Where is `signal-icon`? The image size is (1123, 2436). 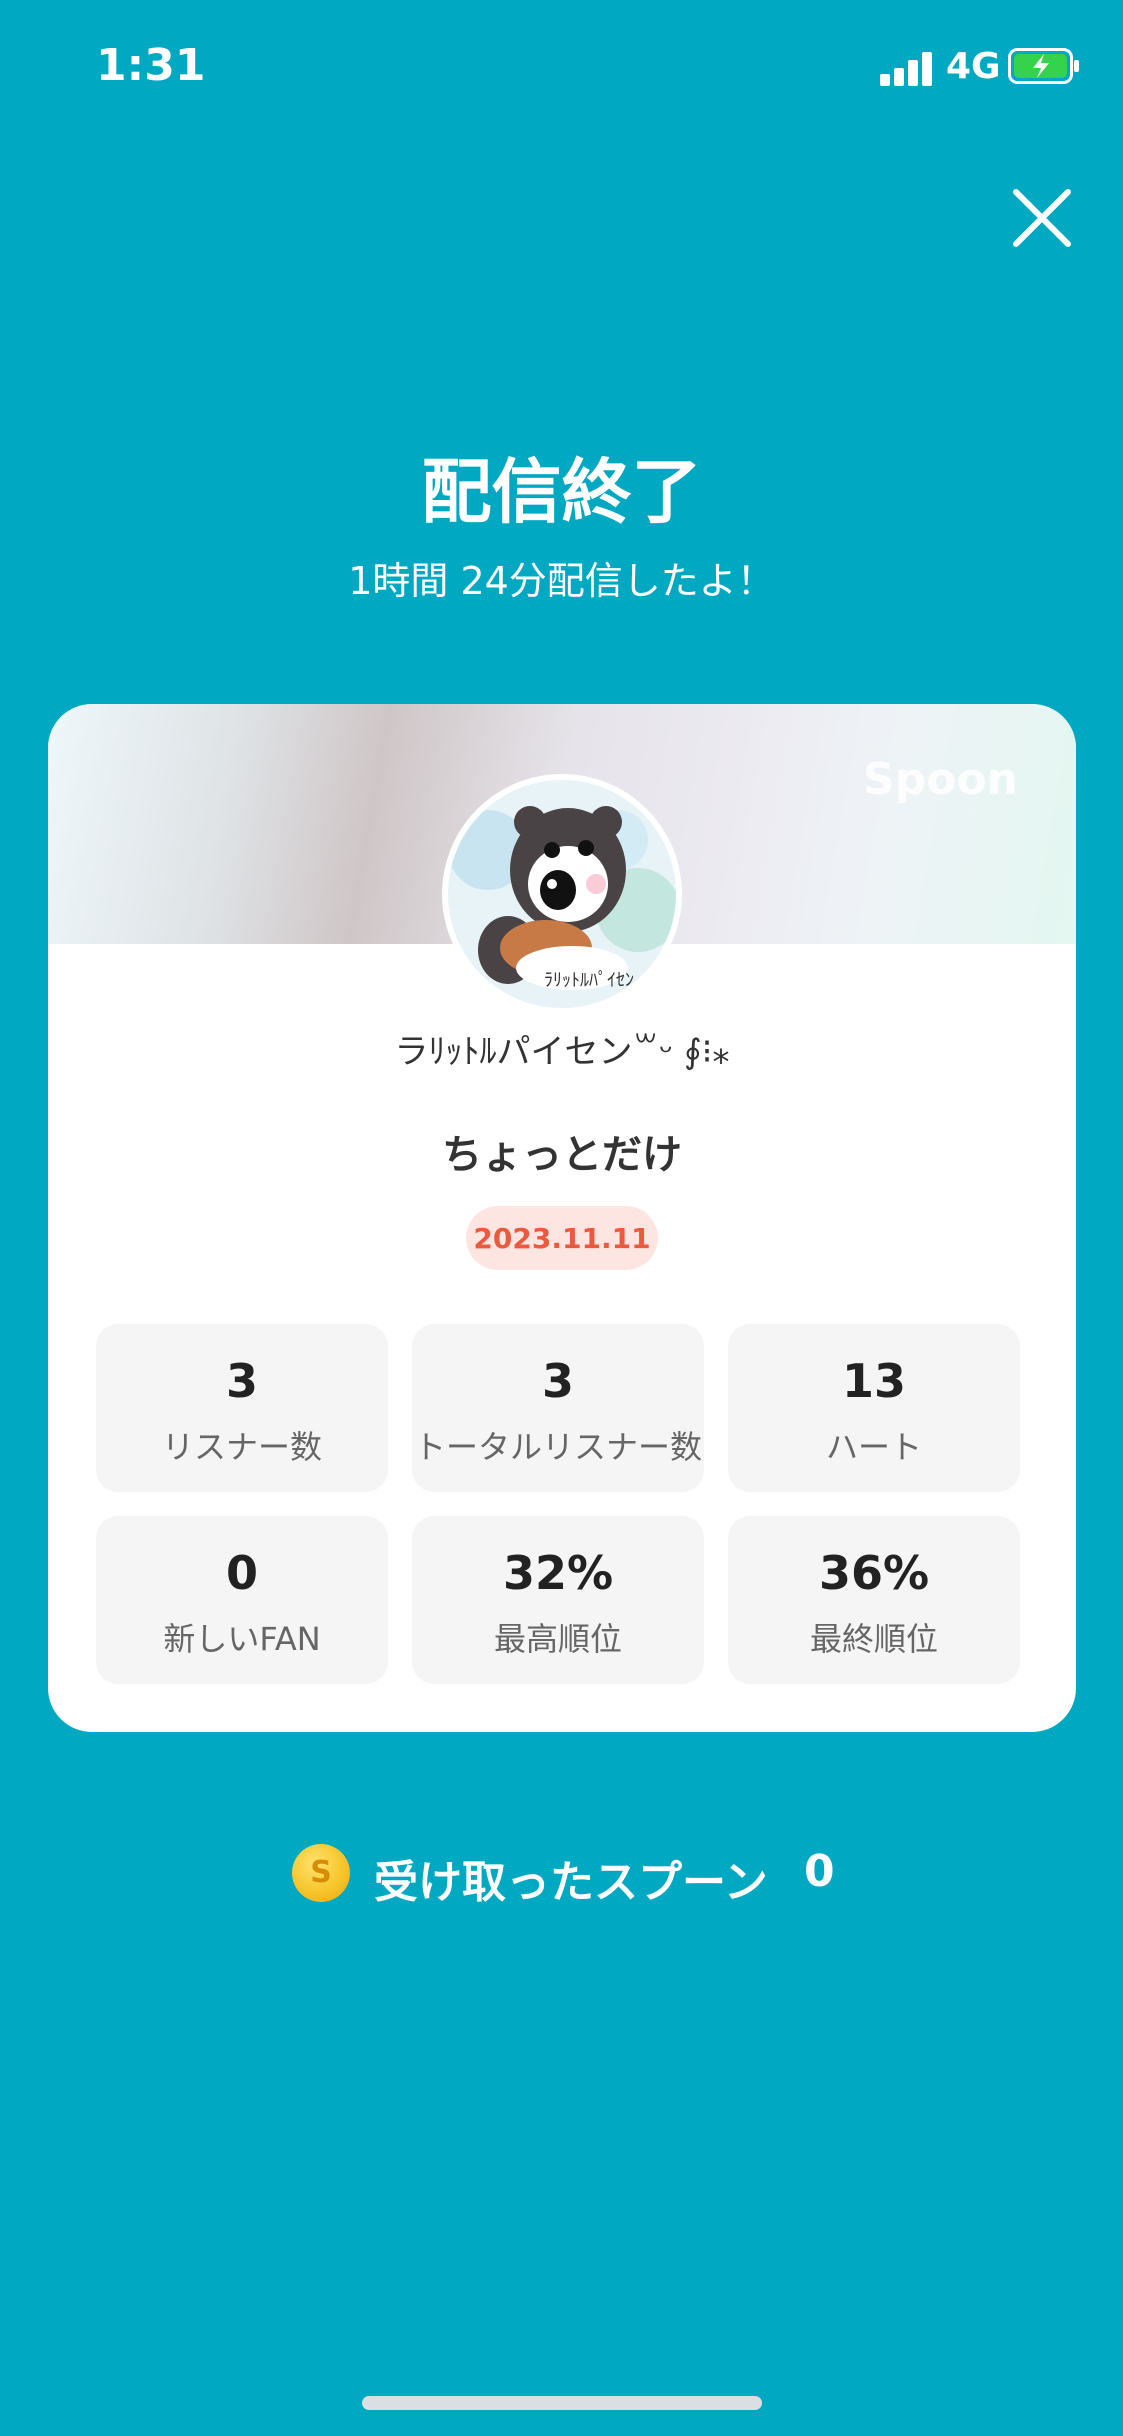
signal-icon is located at coordinates (907, 68).